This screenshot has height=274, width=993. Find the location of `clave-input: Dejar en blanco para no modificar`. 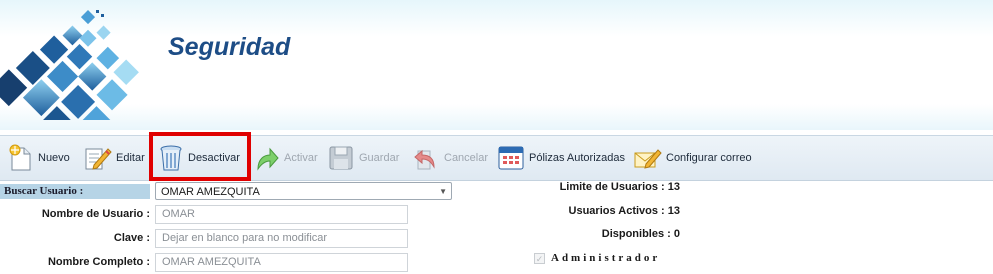

clave-input: Dejar en blanco para no modificar is located at coordinates (281, 238).